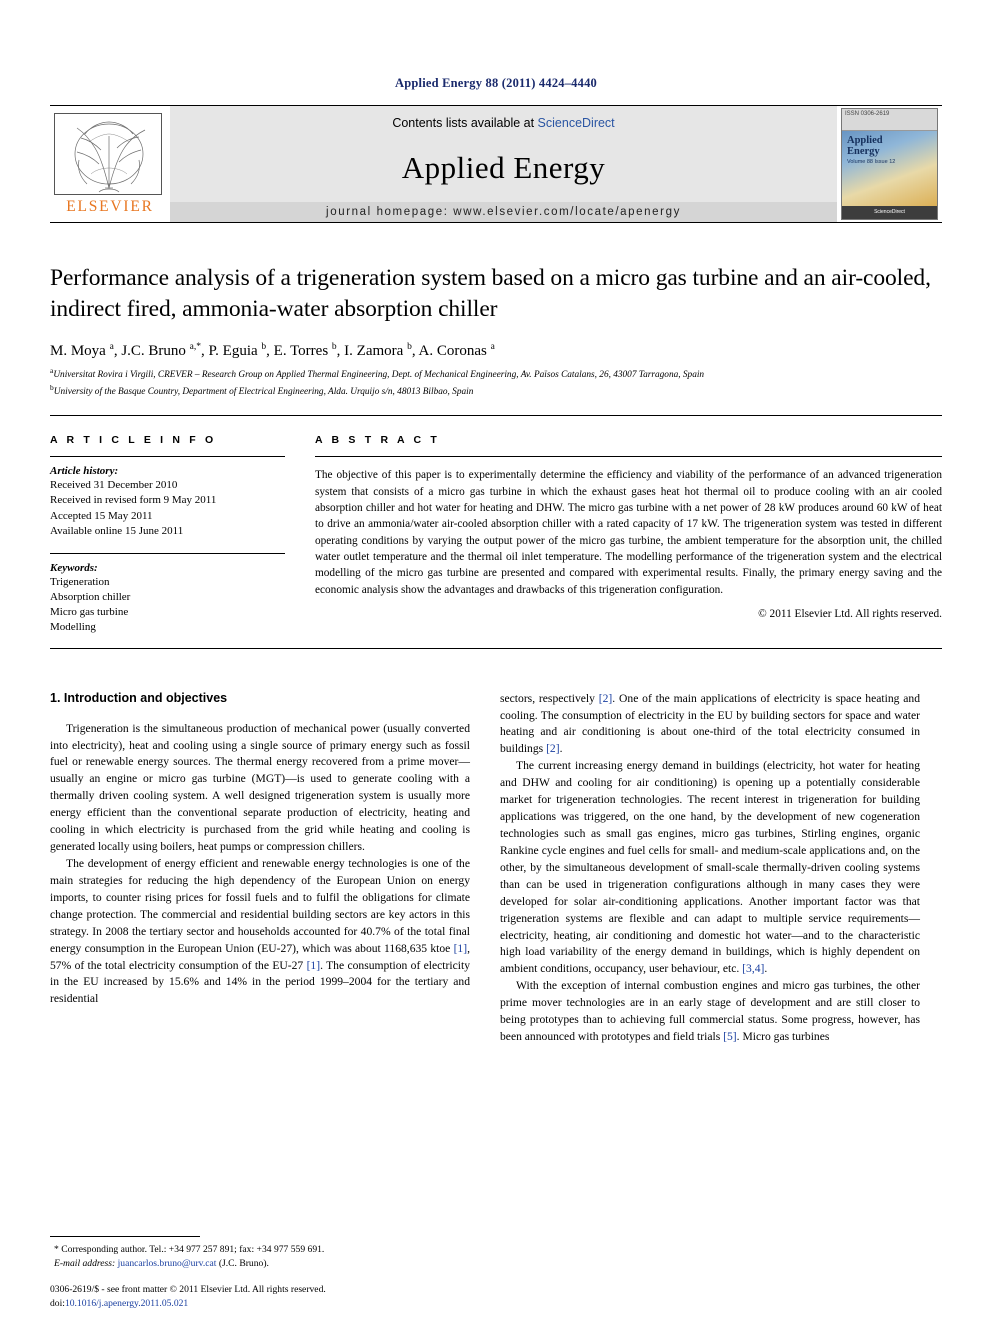 This screenshot has width=992, height=1323. I want to click on article-history-label: Article history:, so click(84, 471).